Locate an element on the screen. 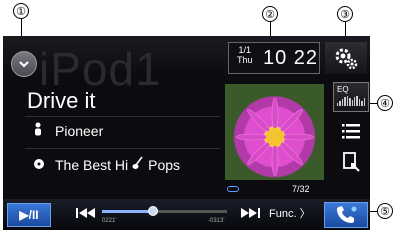 The image size is (396, 246). function-button: Func. 〉 is located at coordinates (290, 213).